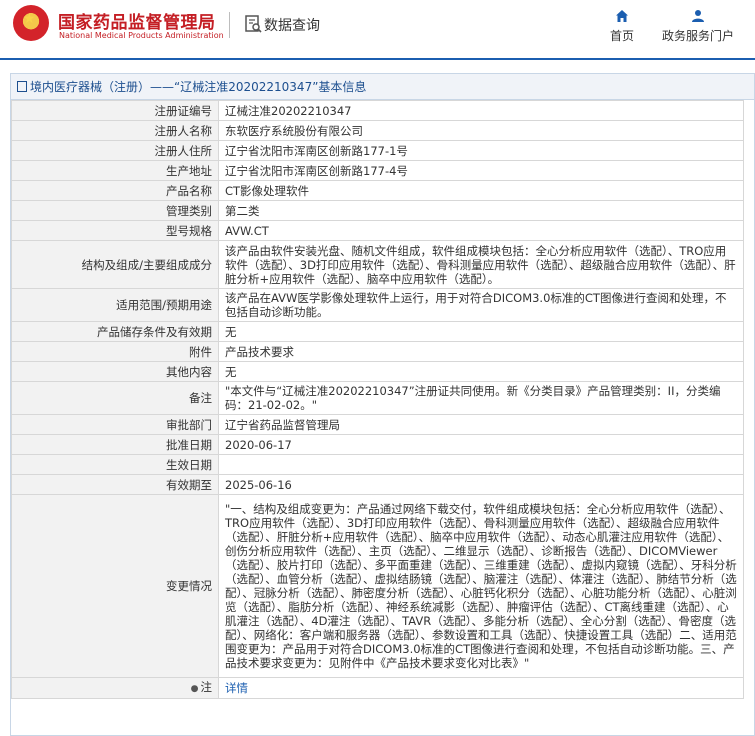 This screenshot has width=755, height=736. Describe the element at coordinates (115, 264) in the screenshot. I see `field-label: 结构及组成/主要组成成分` at that location.